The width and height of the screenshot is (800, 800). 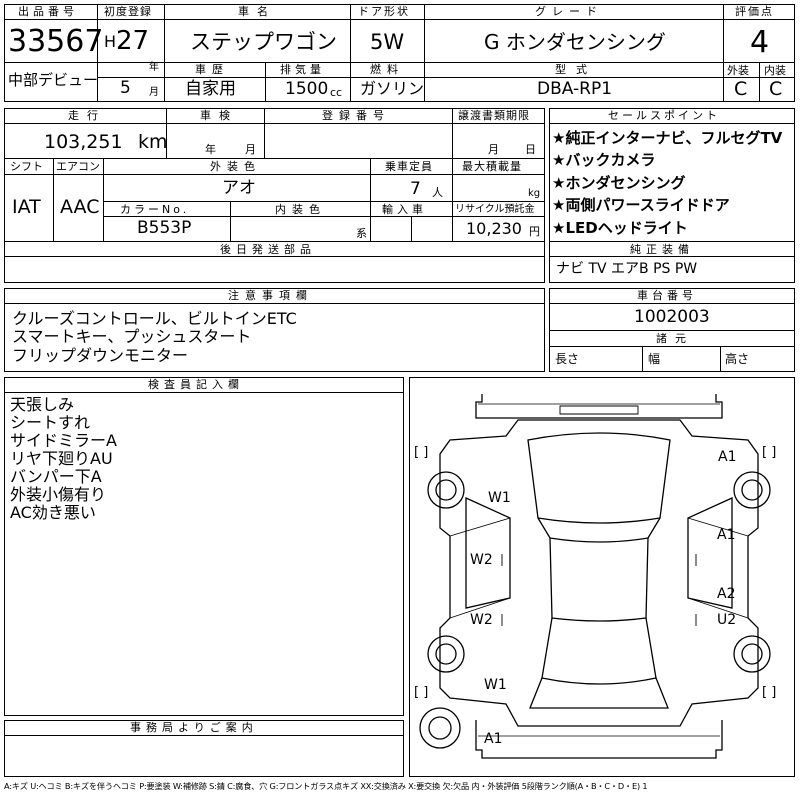 I want to click on model-label: 型式, so click(x=576, y=69).